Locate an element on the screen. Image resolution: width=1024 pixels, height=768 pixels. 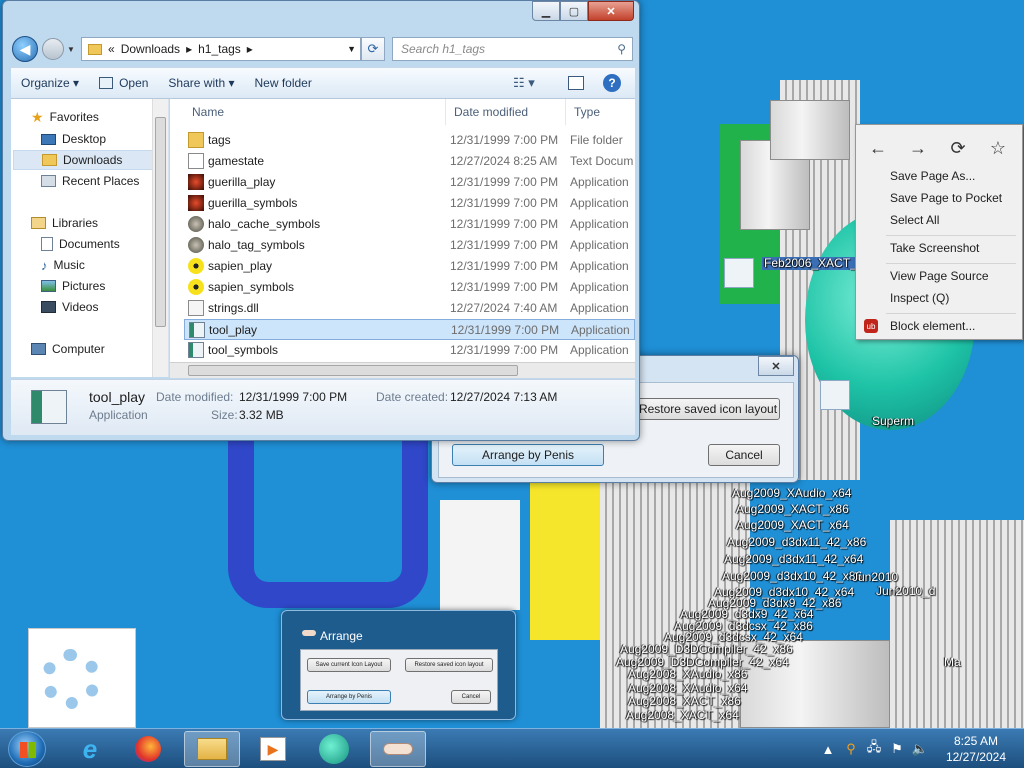
nav-computer: Computer is located at coordinates (68, 349).